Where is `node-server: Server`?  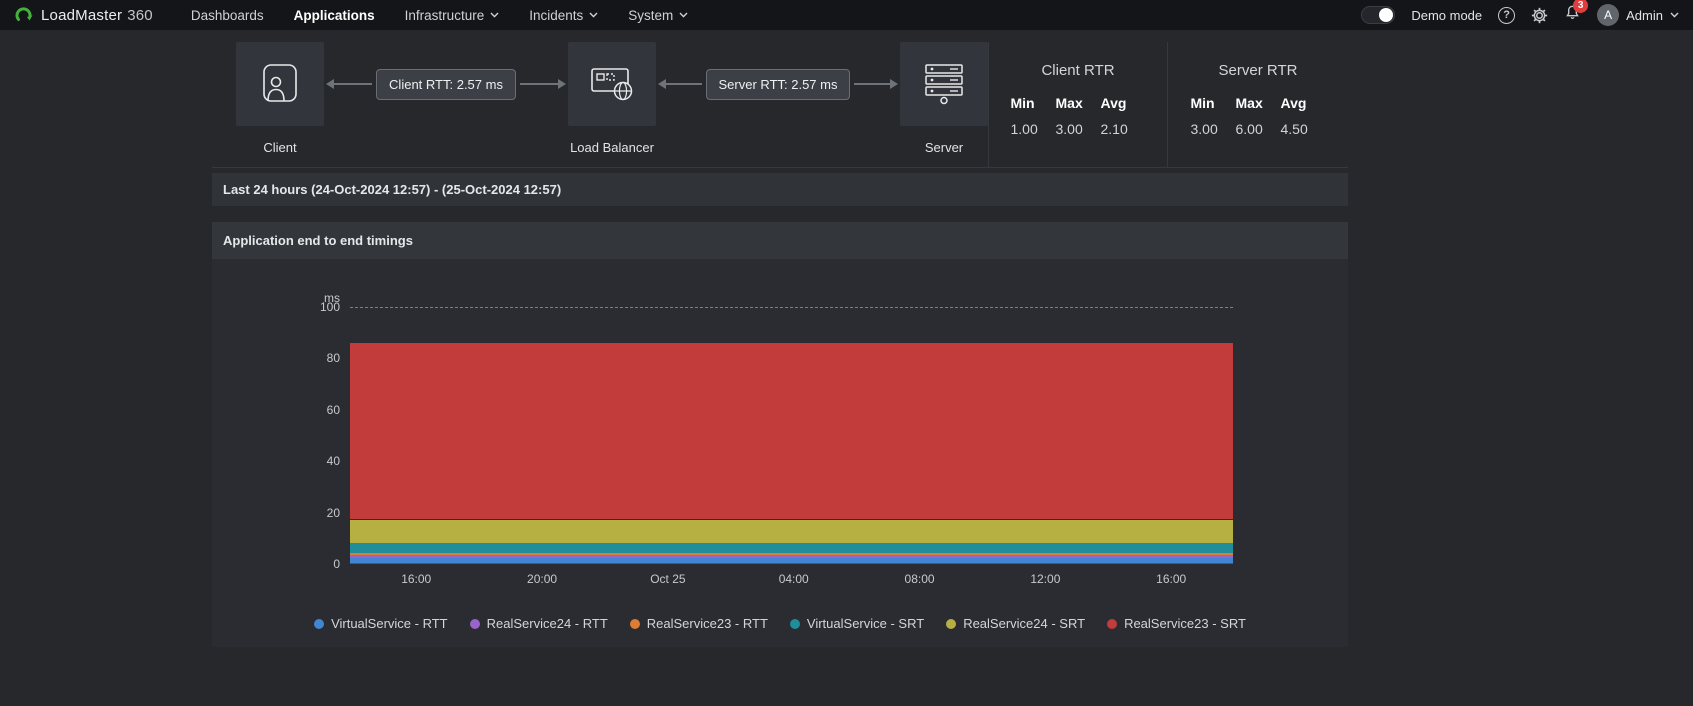
node-server: Server is located at coordinates (944, 98).